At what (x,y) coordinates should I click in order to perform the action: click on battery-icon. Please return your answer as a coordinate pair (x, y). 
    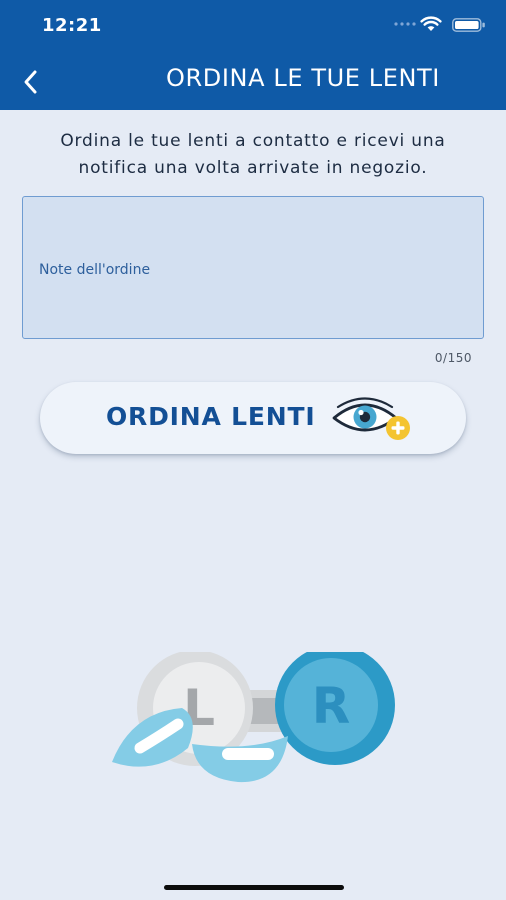
    Looking at the image, I should click on (468, 25).